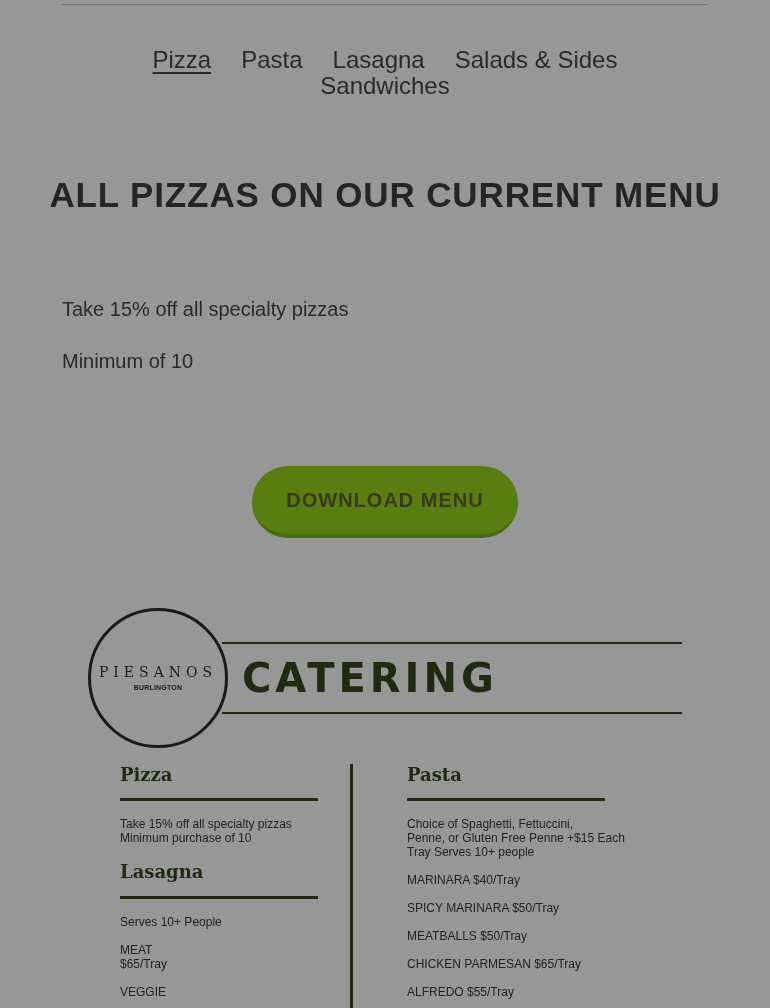 This screenshot has height=1008, width=770. I want to click on section-heading: Pasta, so click(435, 774).